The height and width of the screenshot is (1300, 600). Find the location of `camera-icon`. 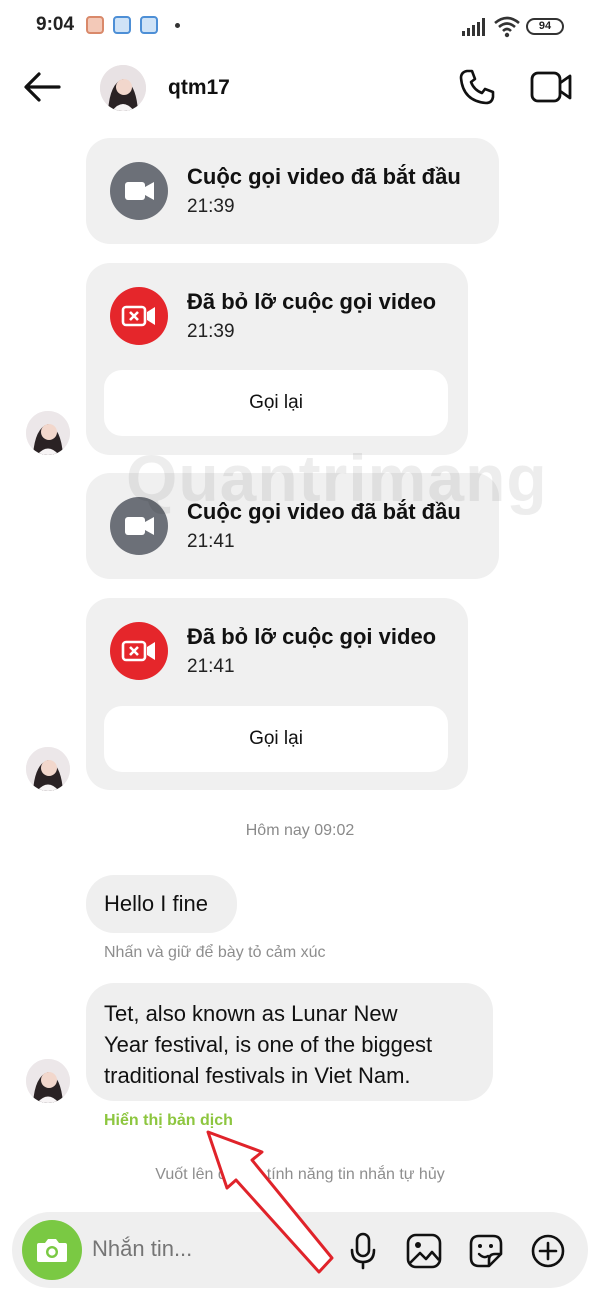

camera-icon is located at coordinates (52, 1250).